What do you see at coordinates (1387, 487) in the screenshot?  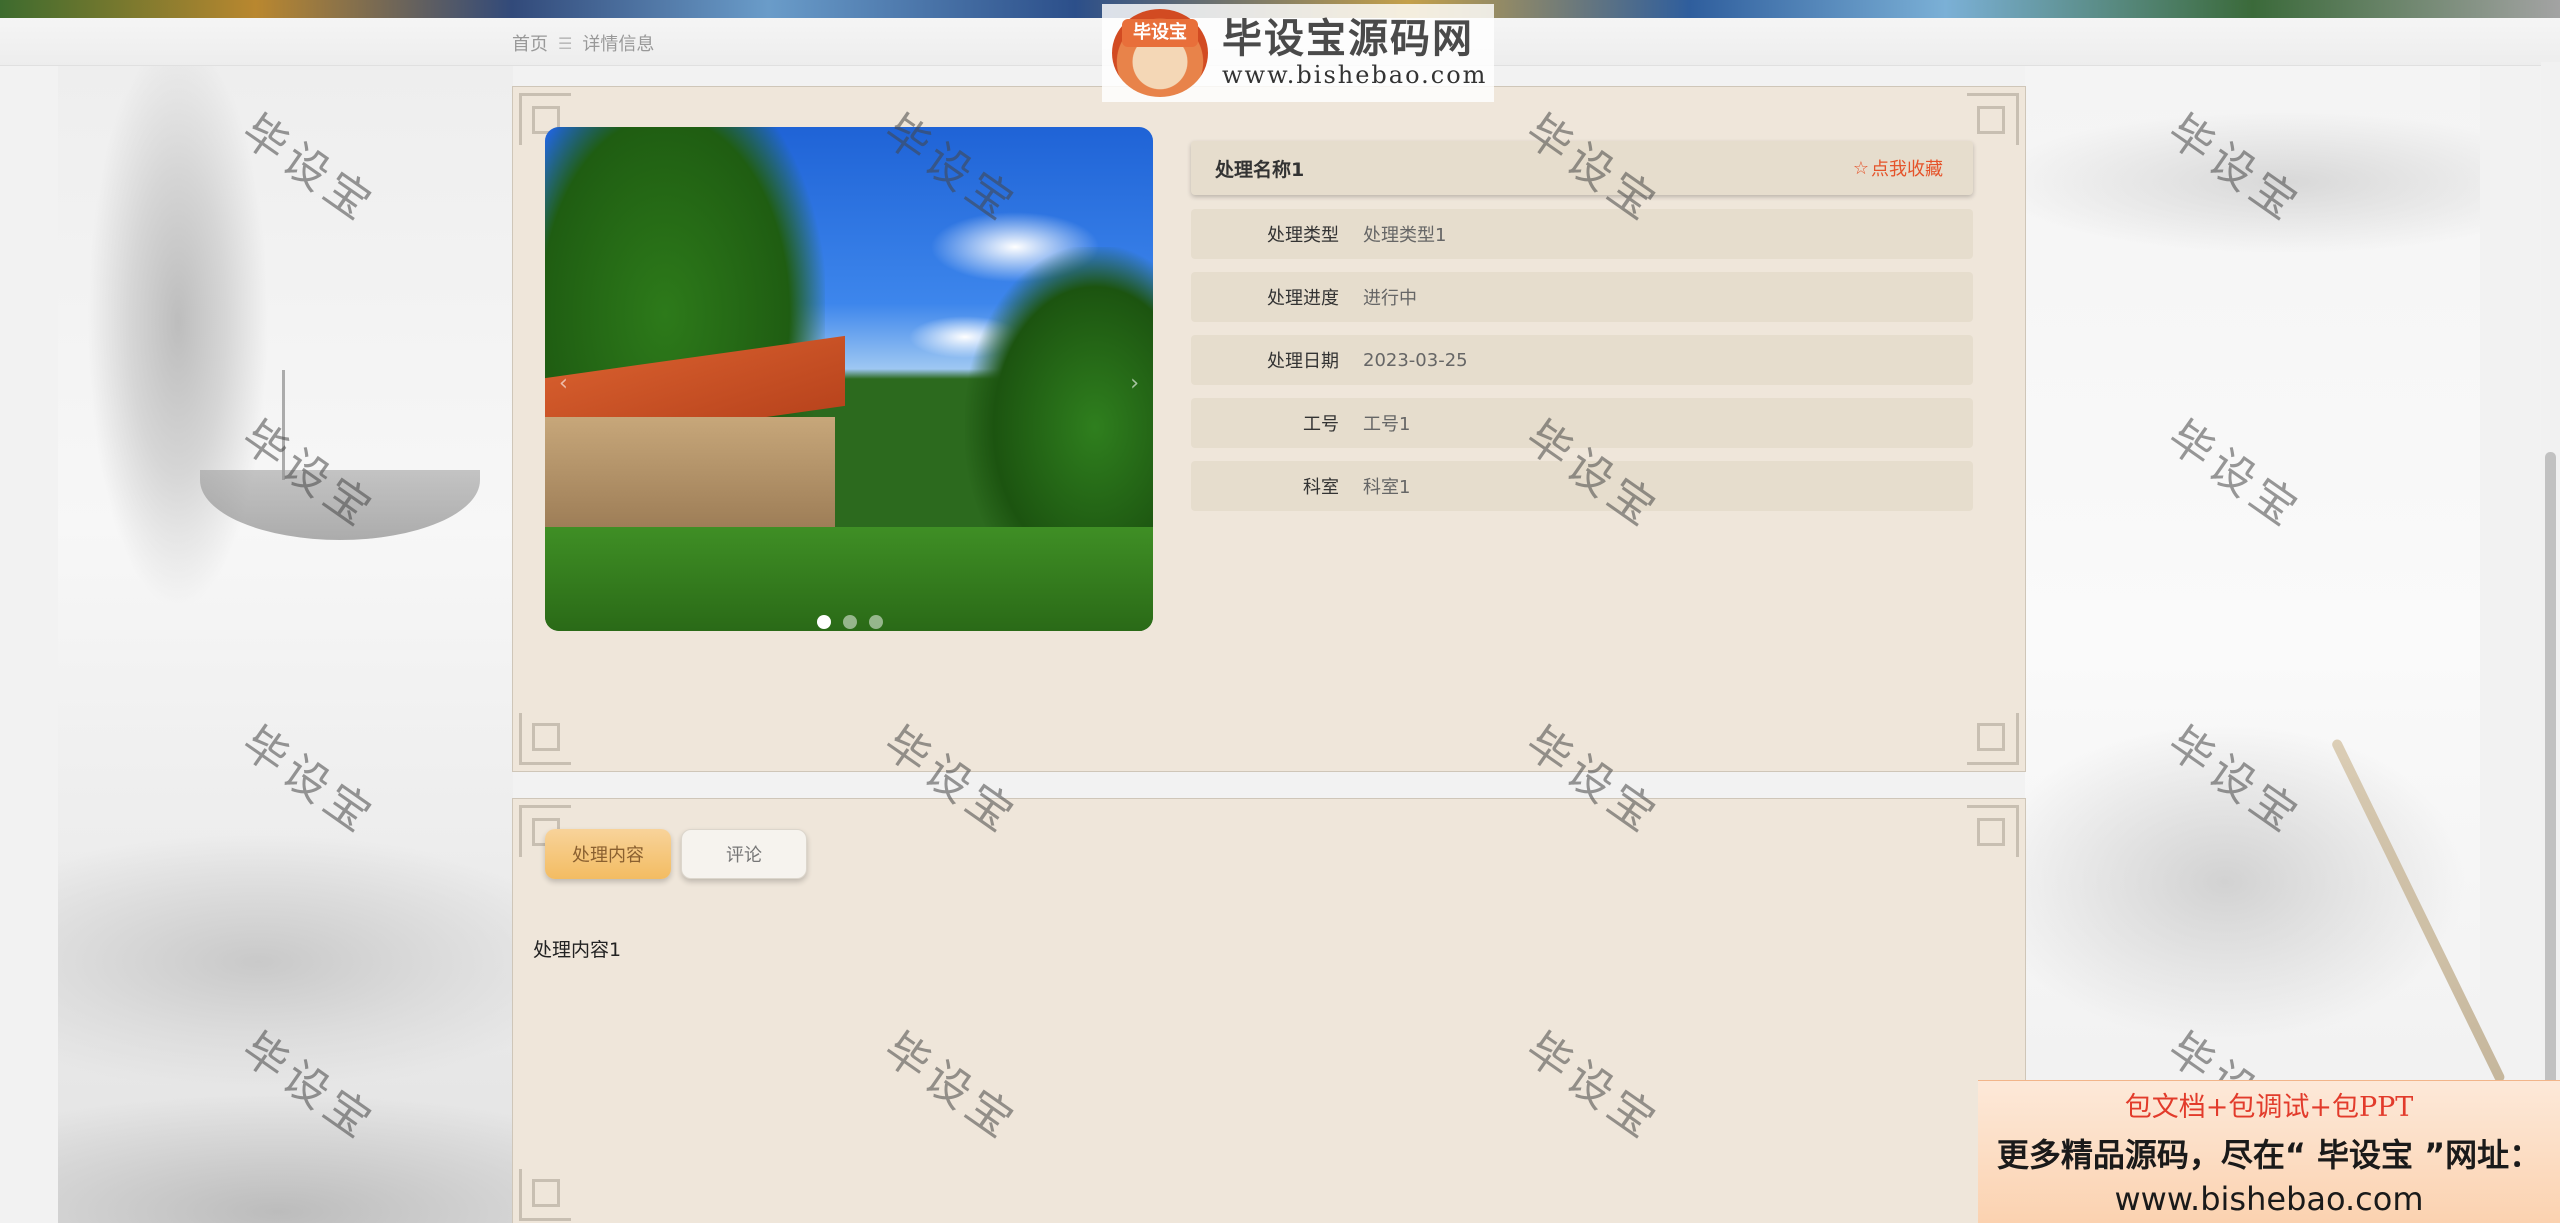 I see `field-value: 科室1` at bounding box center [1387, 487].